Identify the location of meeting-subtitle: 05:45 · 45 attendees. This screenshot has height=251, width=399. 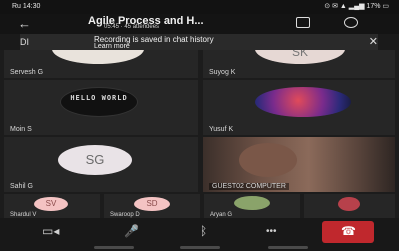
(132, 27).